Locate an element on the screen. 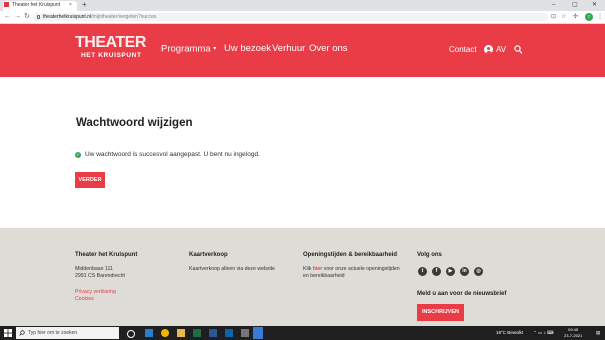 The image size is (605, 340). nav-uw-bezoek: Uw bezoek is located at coordinates (247, 49).